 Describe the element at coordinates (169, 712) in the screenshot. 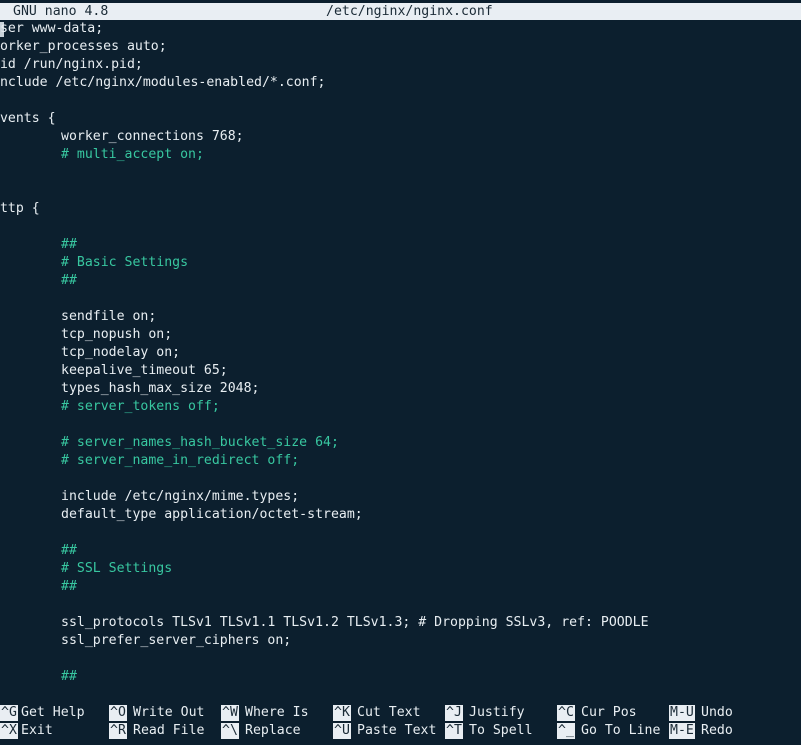

I see `shortcut-label: Write Out` at that location.